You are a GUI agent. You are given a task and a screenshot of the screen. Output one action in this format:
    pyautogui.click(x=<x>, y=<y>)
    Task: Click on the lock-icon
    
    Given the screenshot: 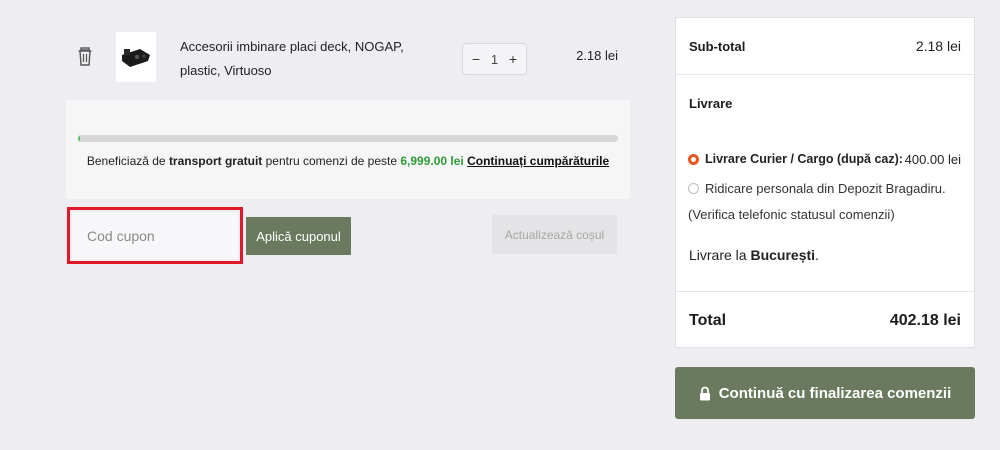 What is the action you would take?
    pyautogui.click(x=705, y=393)
    